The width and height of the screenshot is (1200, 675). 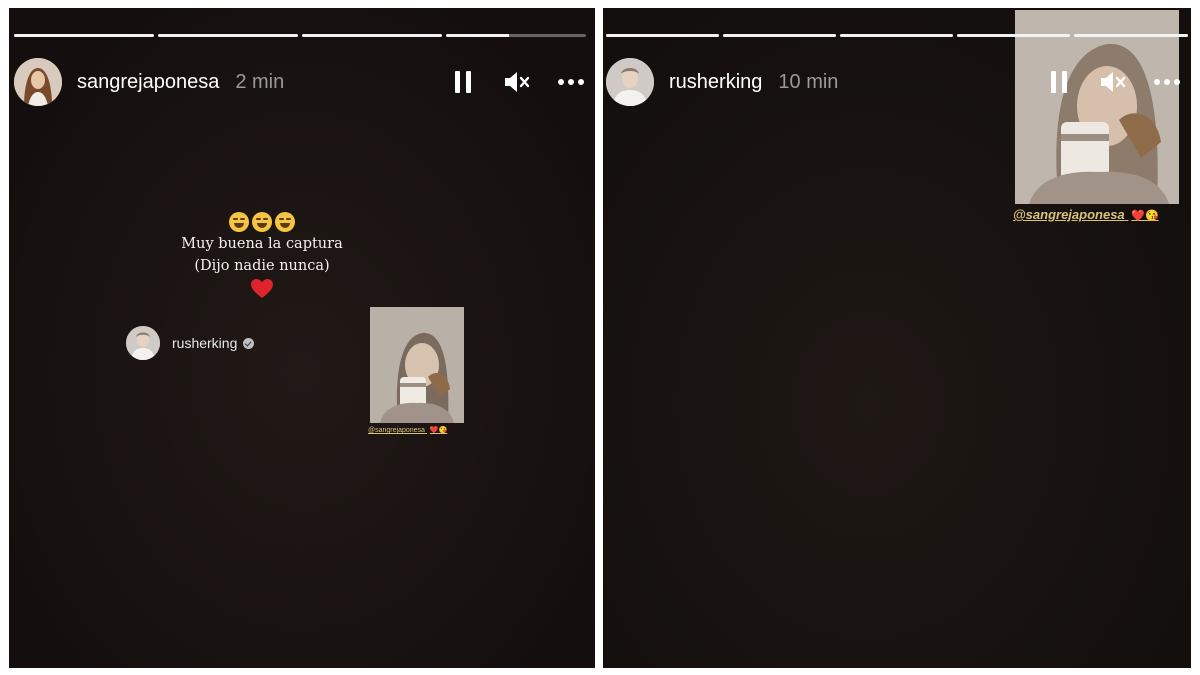 I want to click on story-header: sangrejaponesa 2 min, so click(x=299, y=82).